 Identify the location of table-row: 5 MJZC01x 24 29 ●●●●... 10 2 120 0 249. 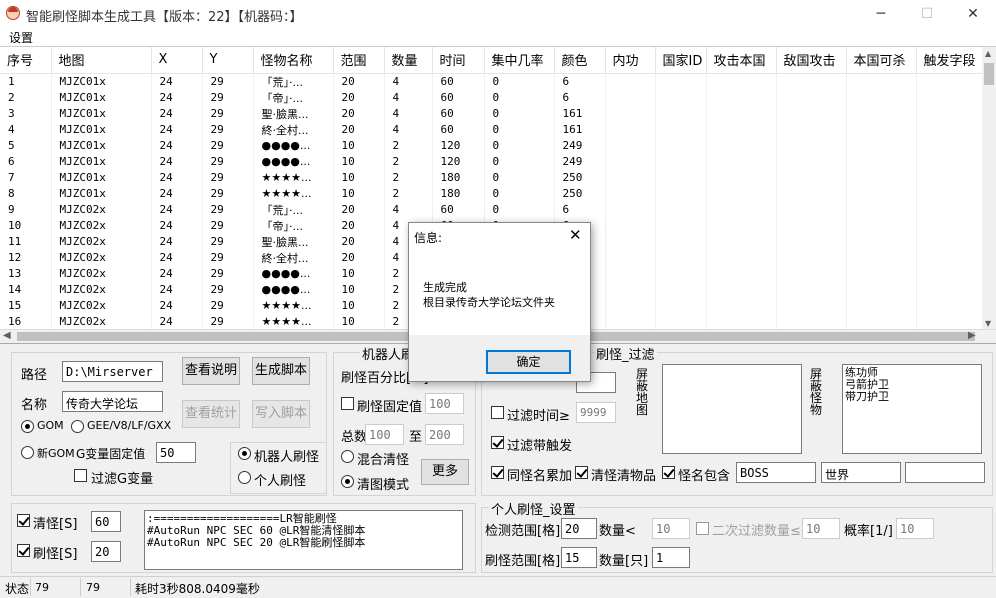
(491, 145).